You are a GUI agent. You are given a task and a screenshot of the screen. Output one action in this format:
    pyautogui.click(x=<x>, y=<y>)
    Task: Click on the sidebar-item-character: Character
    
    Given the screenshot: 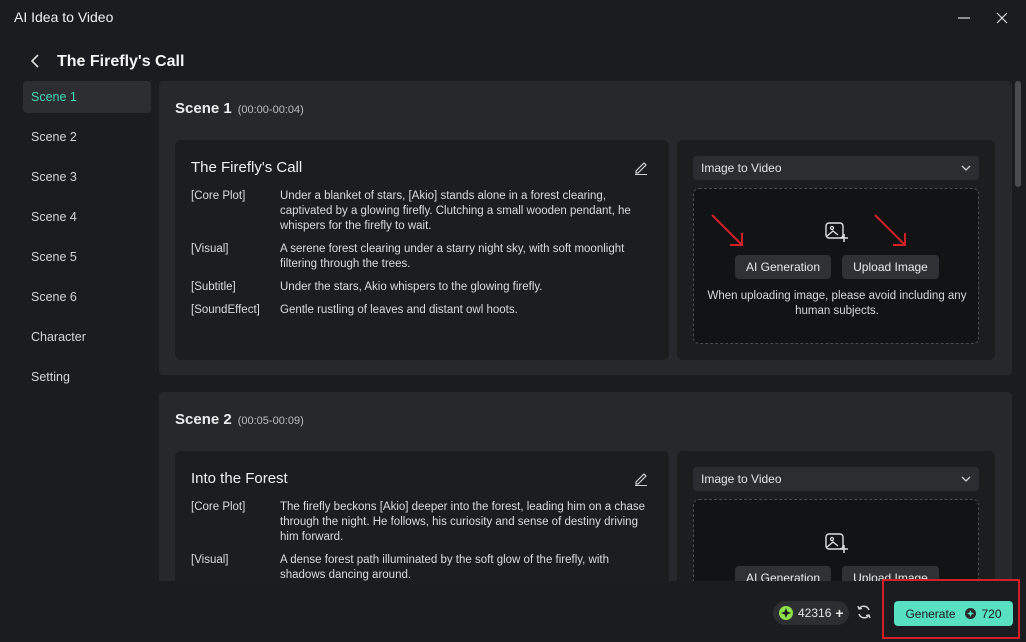 What is the action you would take?
    pyautogui.click(x=87, y=337)
    